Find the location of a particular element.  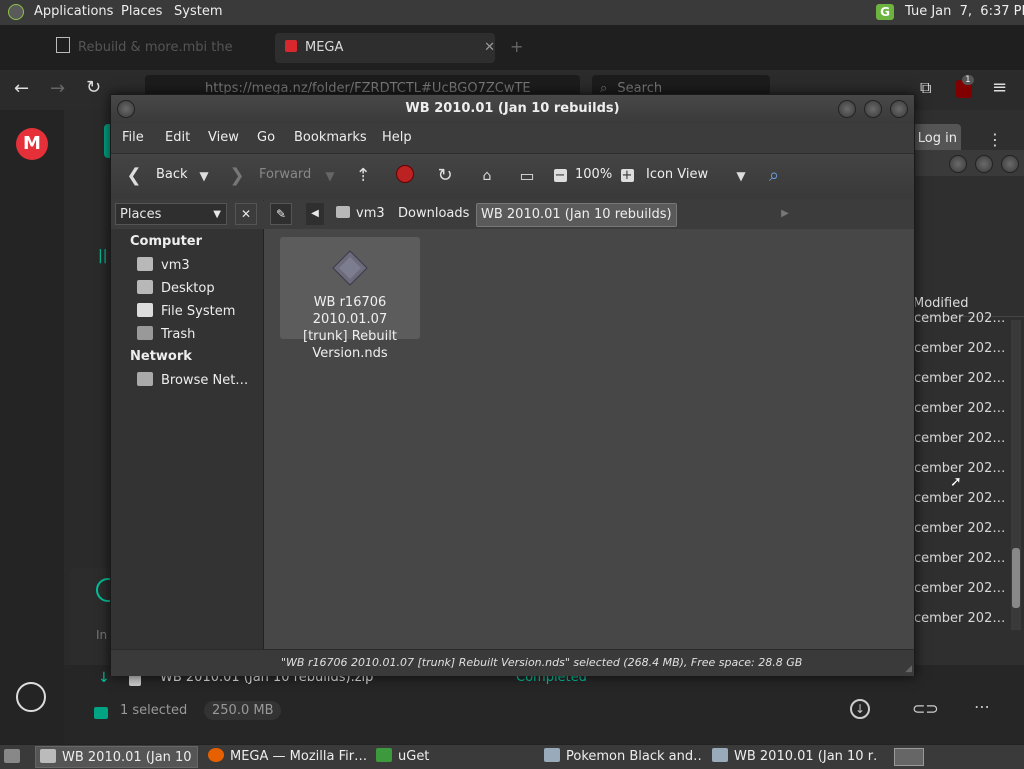

menu-help: Help is located at coordinates (397, 137).